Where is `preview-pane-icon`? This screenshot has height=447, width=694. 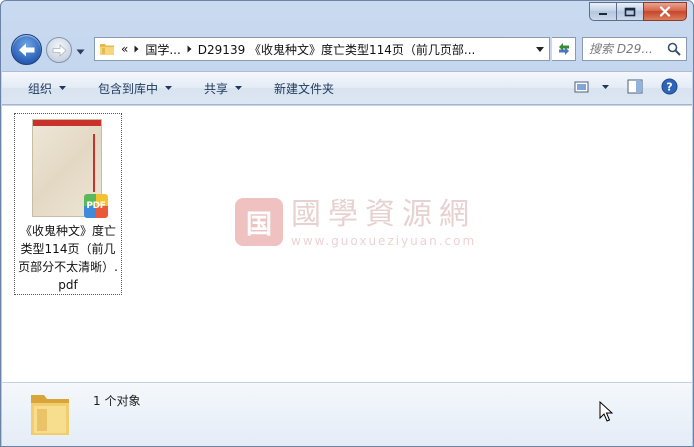 preview-pane-icon is located at coordinates (635, 86).